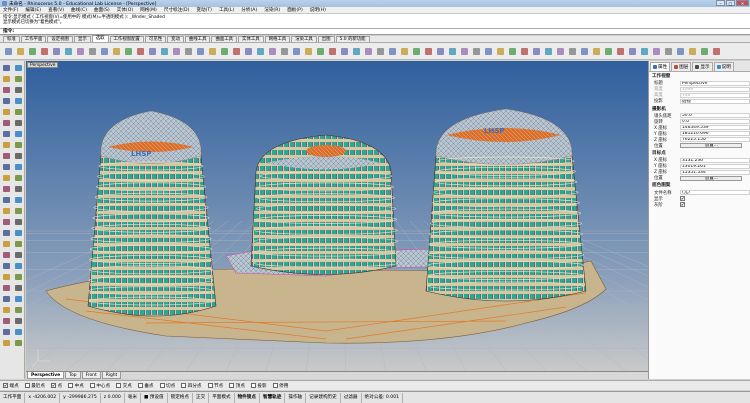  Describe the element at coordinates (715, 128) in the screenshot. I see `property-value: 146549.539` at that location.